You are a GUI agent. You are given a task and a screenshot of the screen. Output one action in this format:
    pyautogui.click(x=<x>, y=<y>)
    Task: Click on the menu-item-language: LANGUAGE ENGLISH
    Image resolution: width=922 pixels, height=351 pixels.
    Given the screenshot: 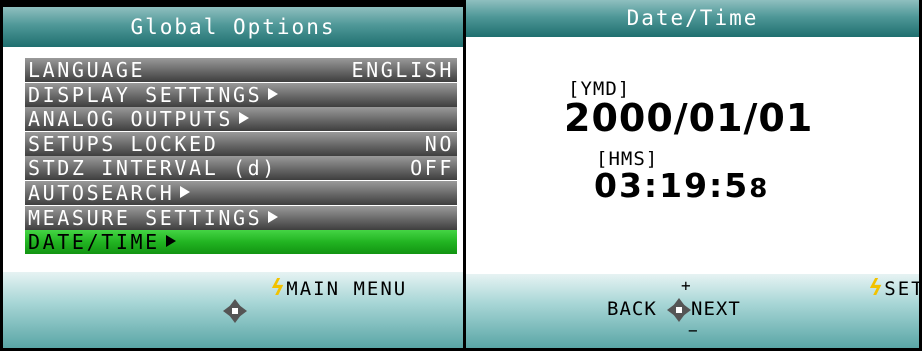 What is the action you would take?
    pyautogui.click(x=241, y=70)
    